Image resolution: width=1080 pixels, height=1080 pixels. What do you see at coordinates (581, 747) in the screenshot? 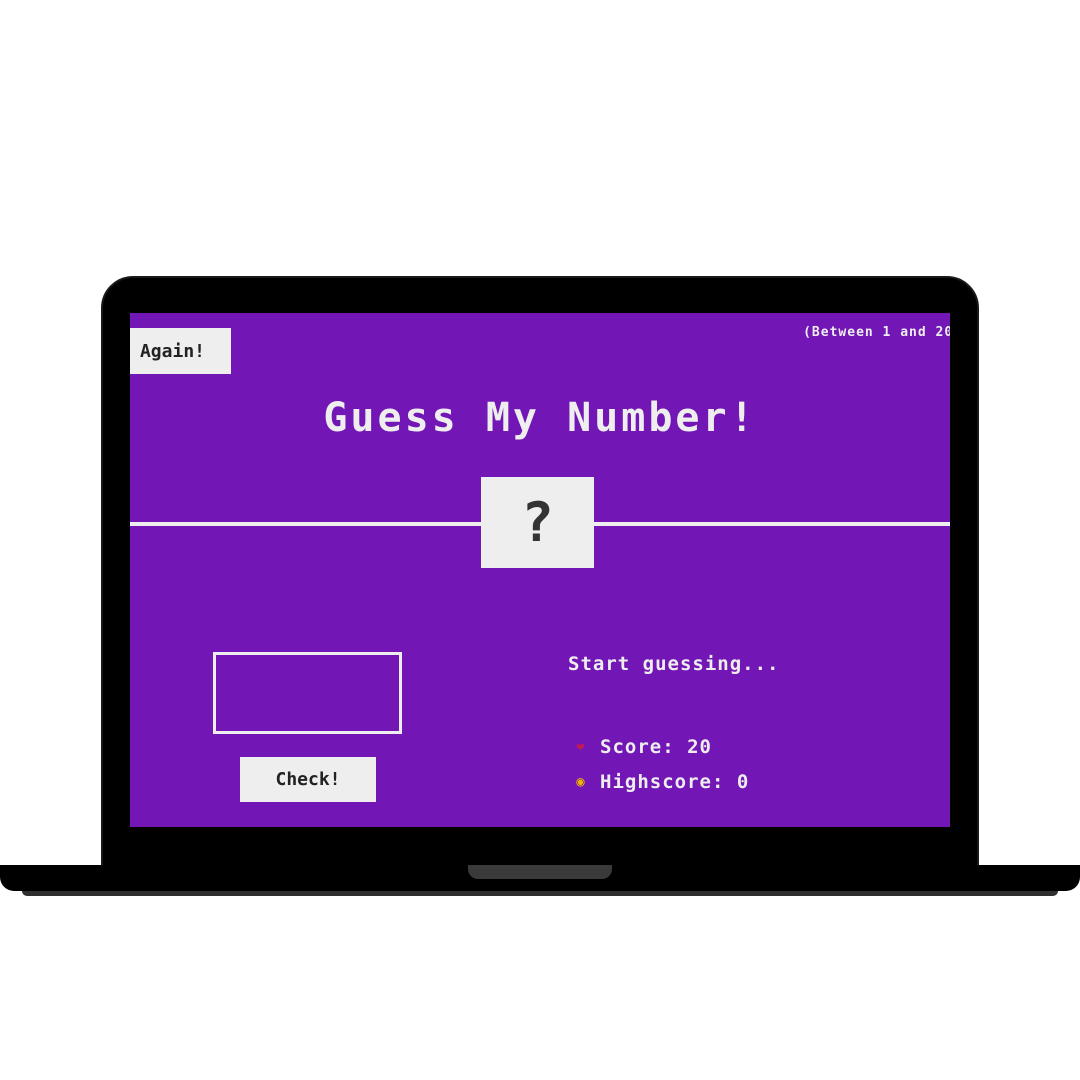
I see `heart-icon: ❤` at bounding box center [581, 747].